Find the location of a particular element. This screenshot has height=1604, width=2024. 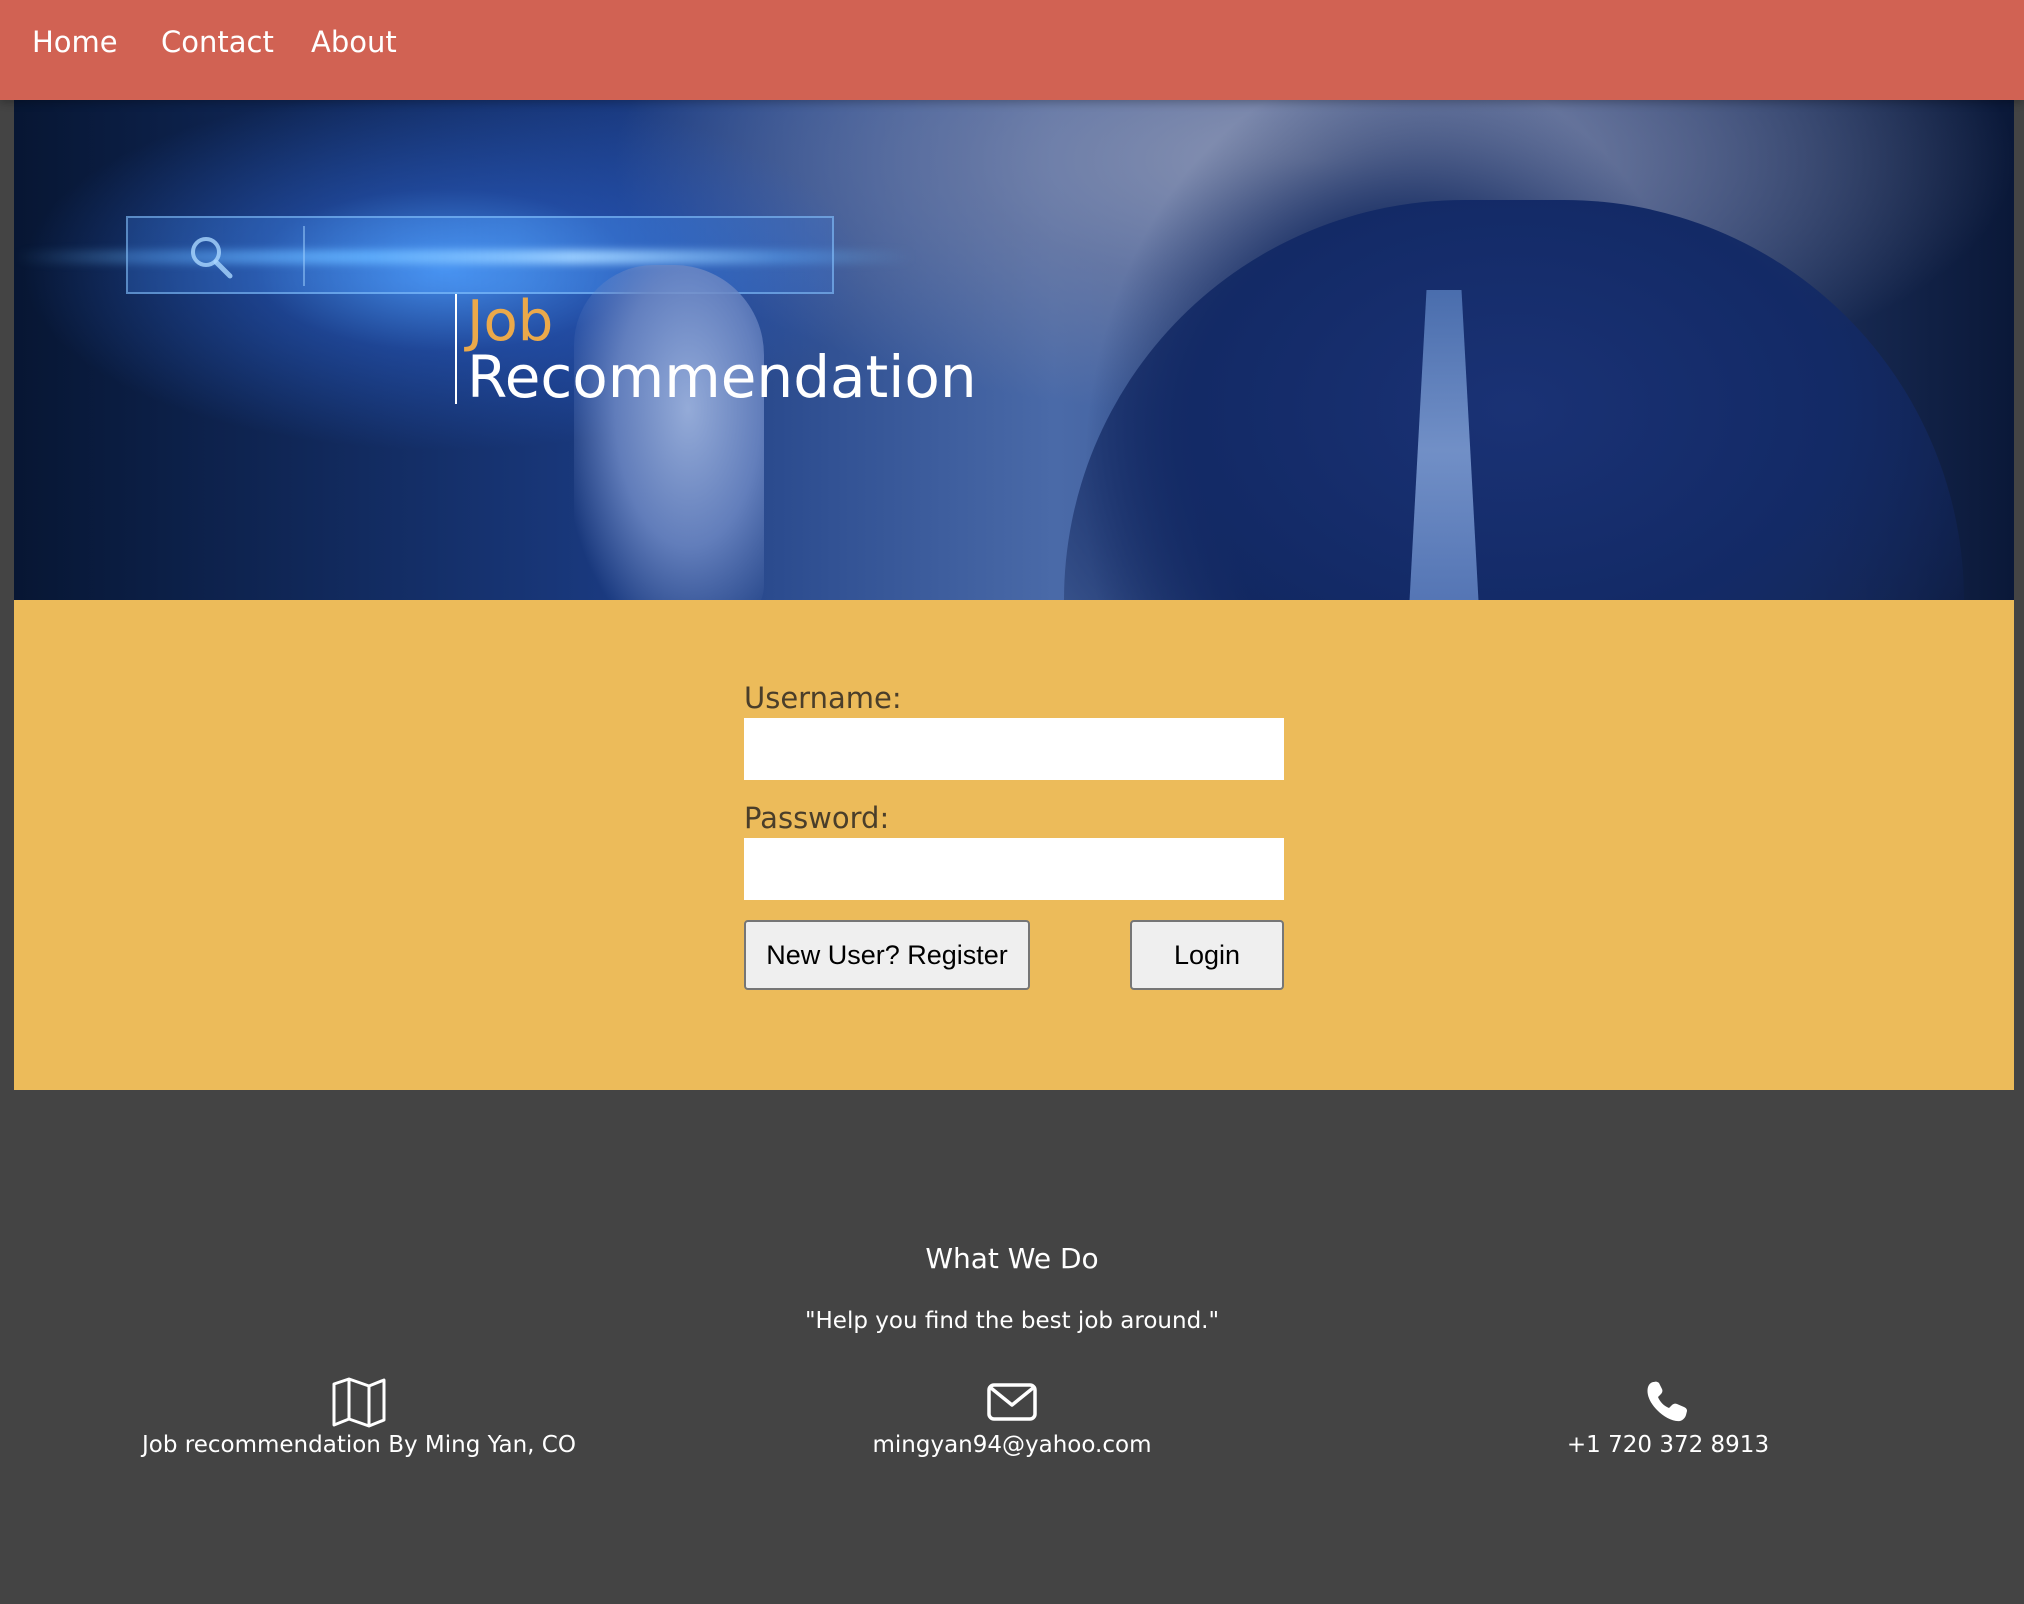

top-navigation: Home Contact About is located at coordinates (1012, 50).